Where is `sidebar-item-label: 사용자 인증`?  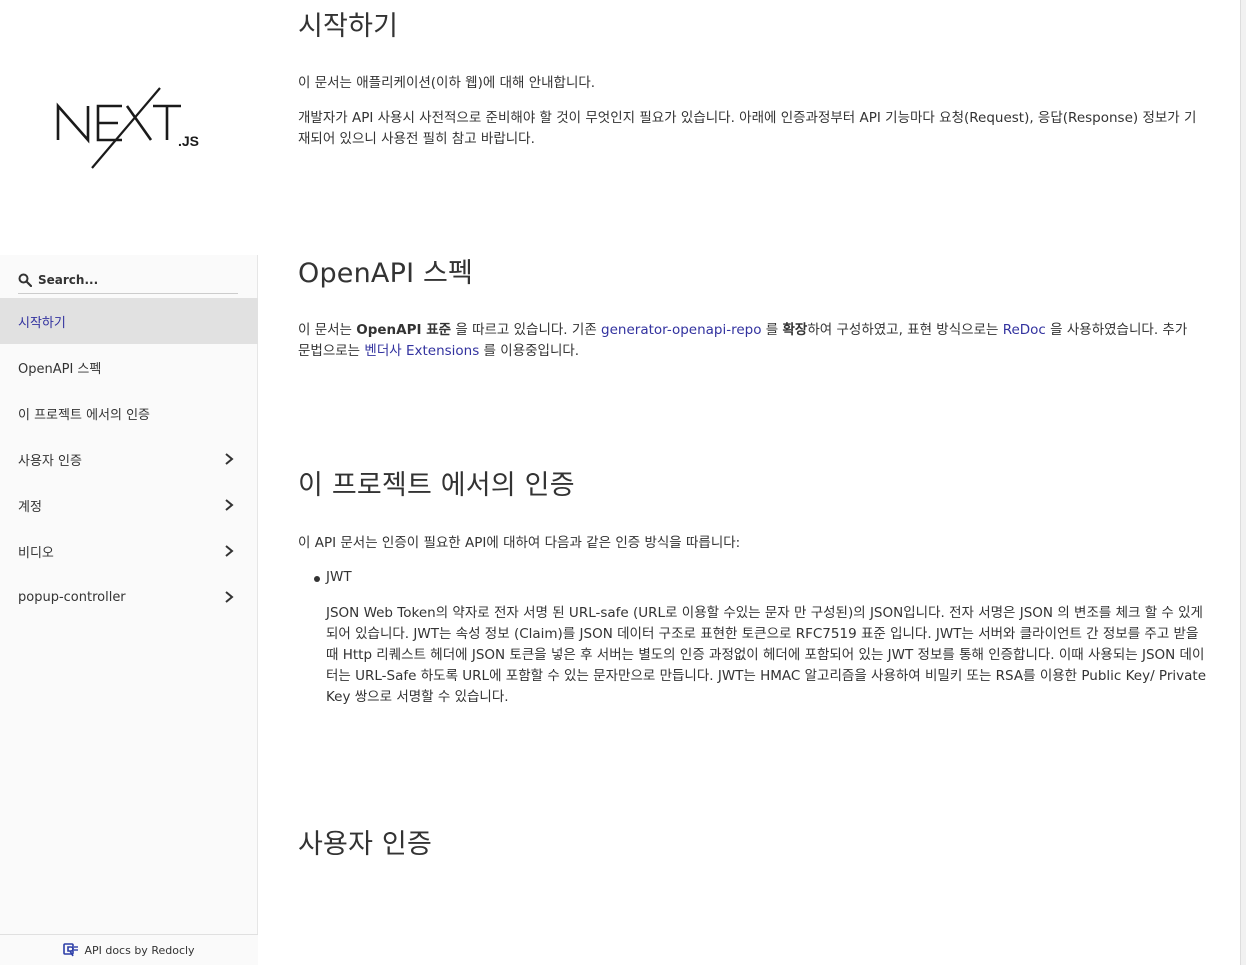 sidebar-item-label: 사용자 인증 is located at coordinates (50, 461).